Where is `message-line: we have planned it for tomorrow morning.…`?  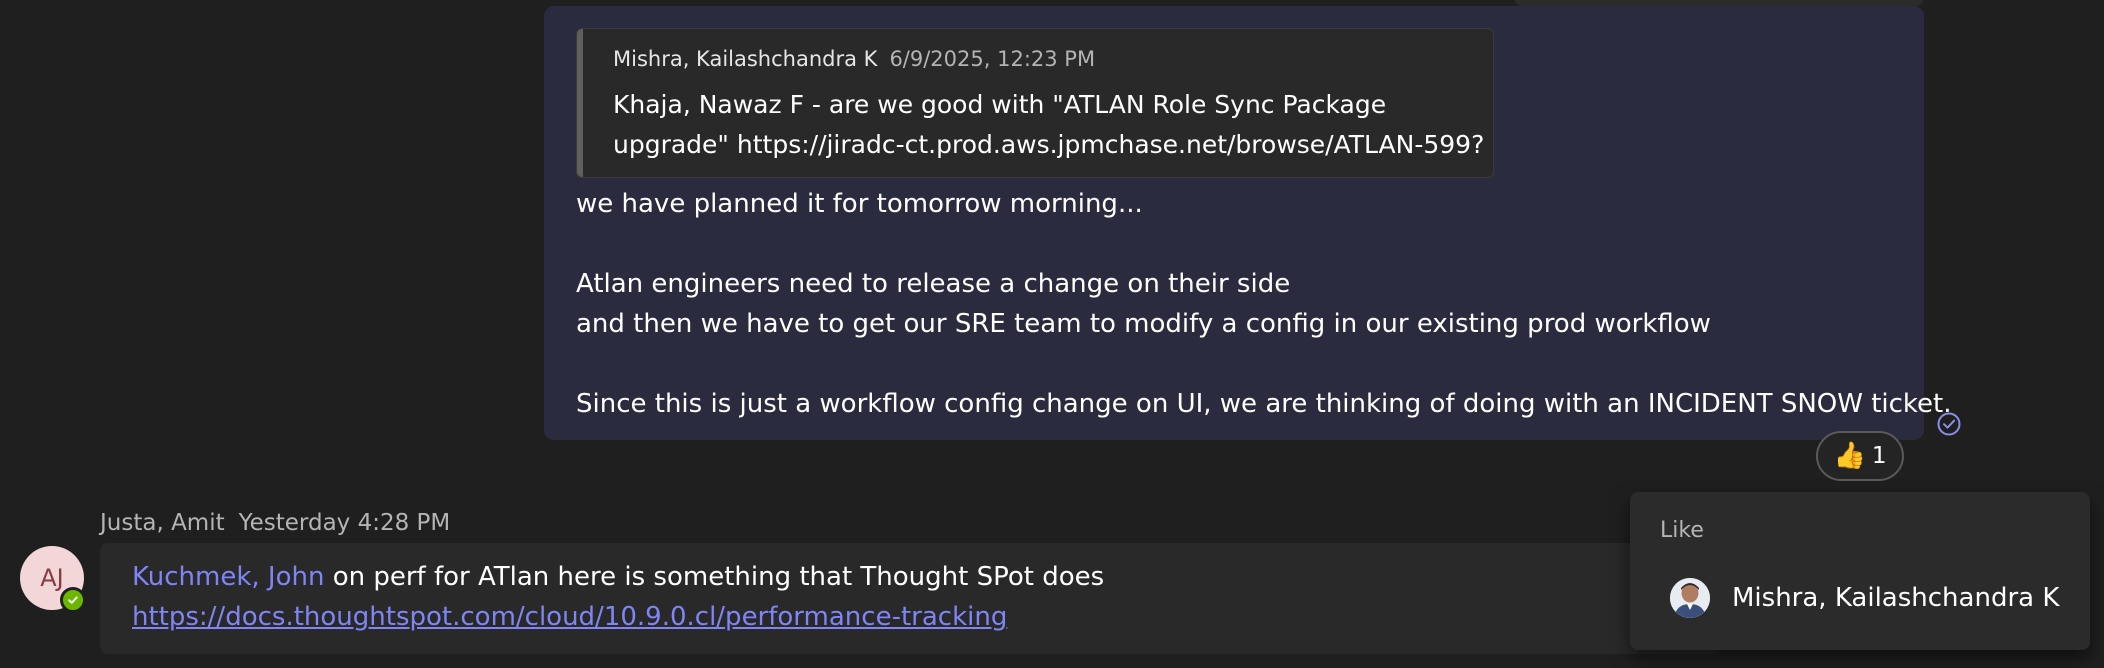
message-line: we have planned it for tomorrow morning.… is located at coordinates (859, 204).